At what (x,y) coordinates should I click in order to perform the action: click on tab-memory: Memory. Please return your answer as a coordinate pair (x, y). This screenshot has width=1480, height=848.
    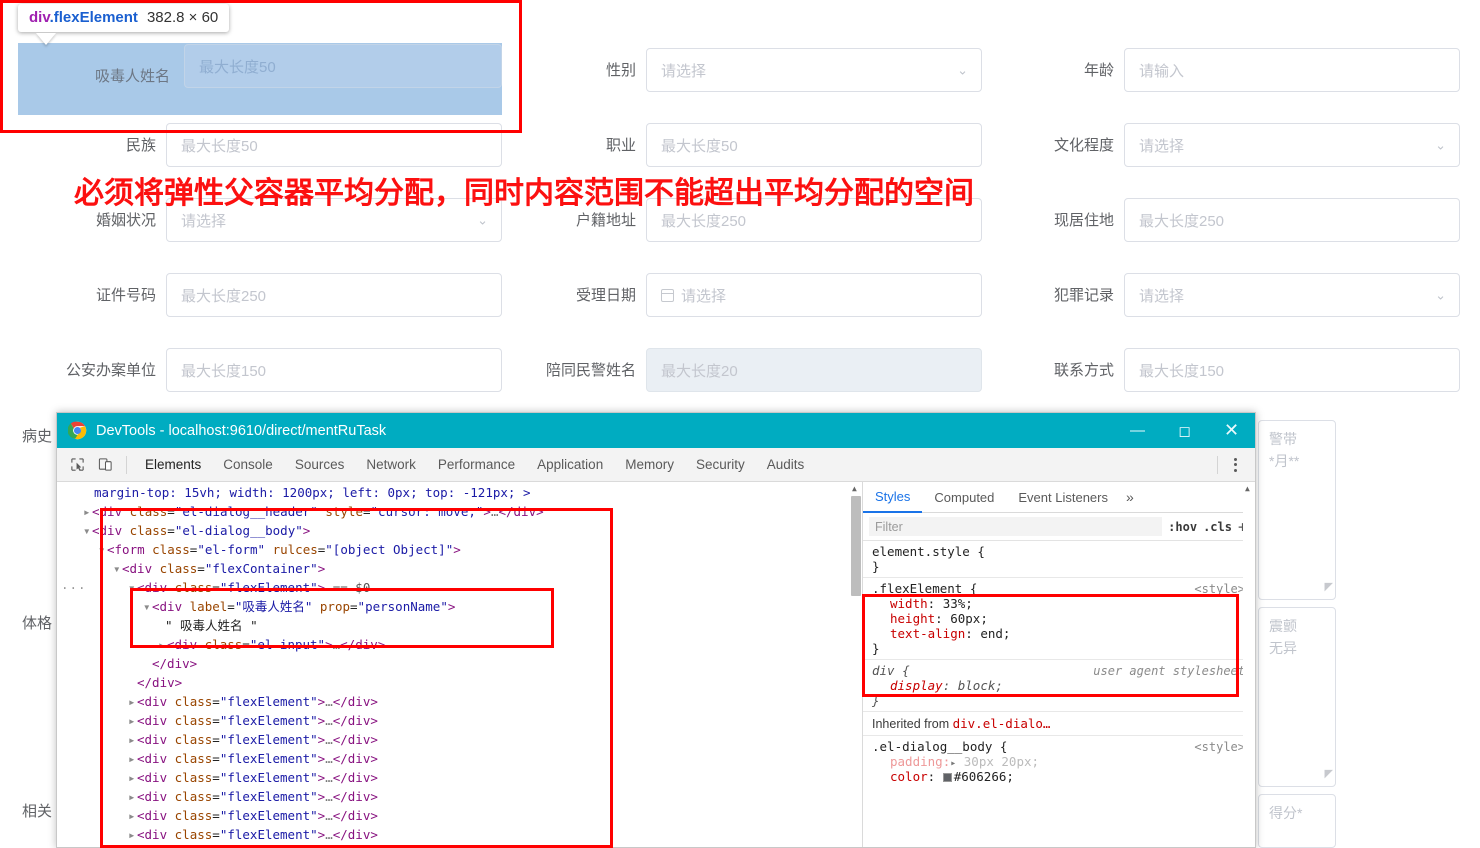
    Looking at the image, I should click on (649, 465).